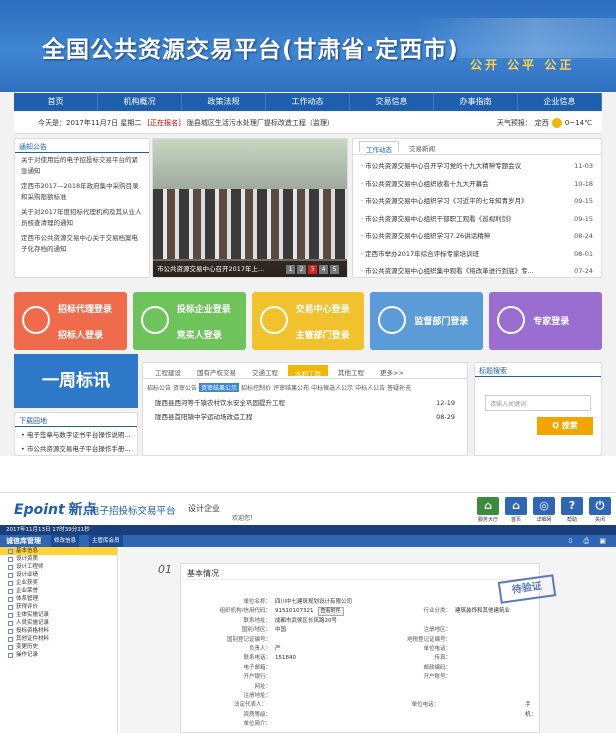 The image size is (616, 733). Describe the element at coordinates (399, 387) in the screenshot. I see `project-subtab: 答疑补充` at that location.